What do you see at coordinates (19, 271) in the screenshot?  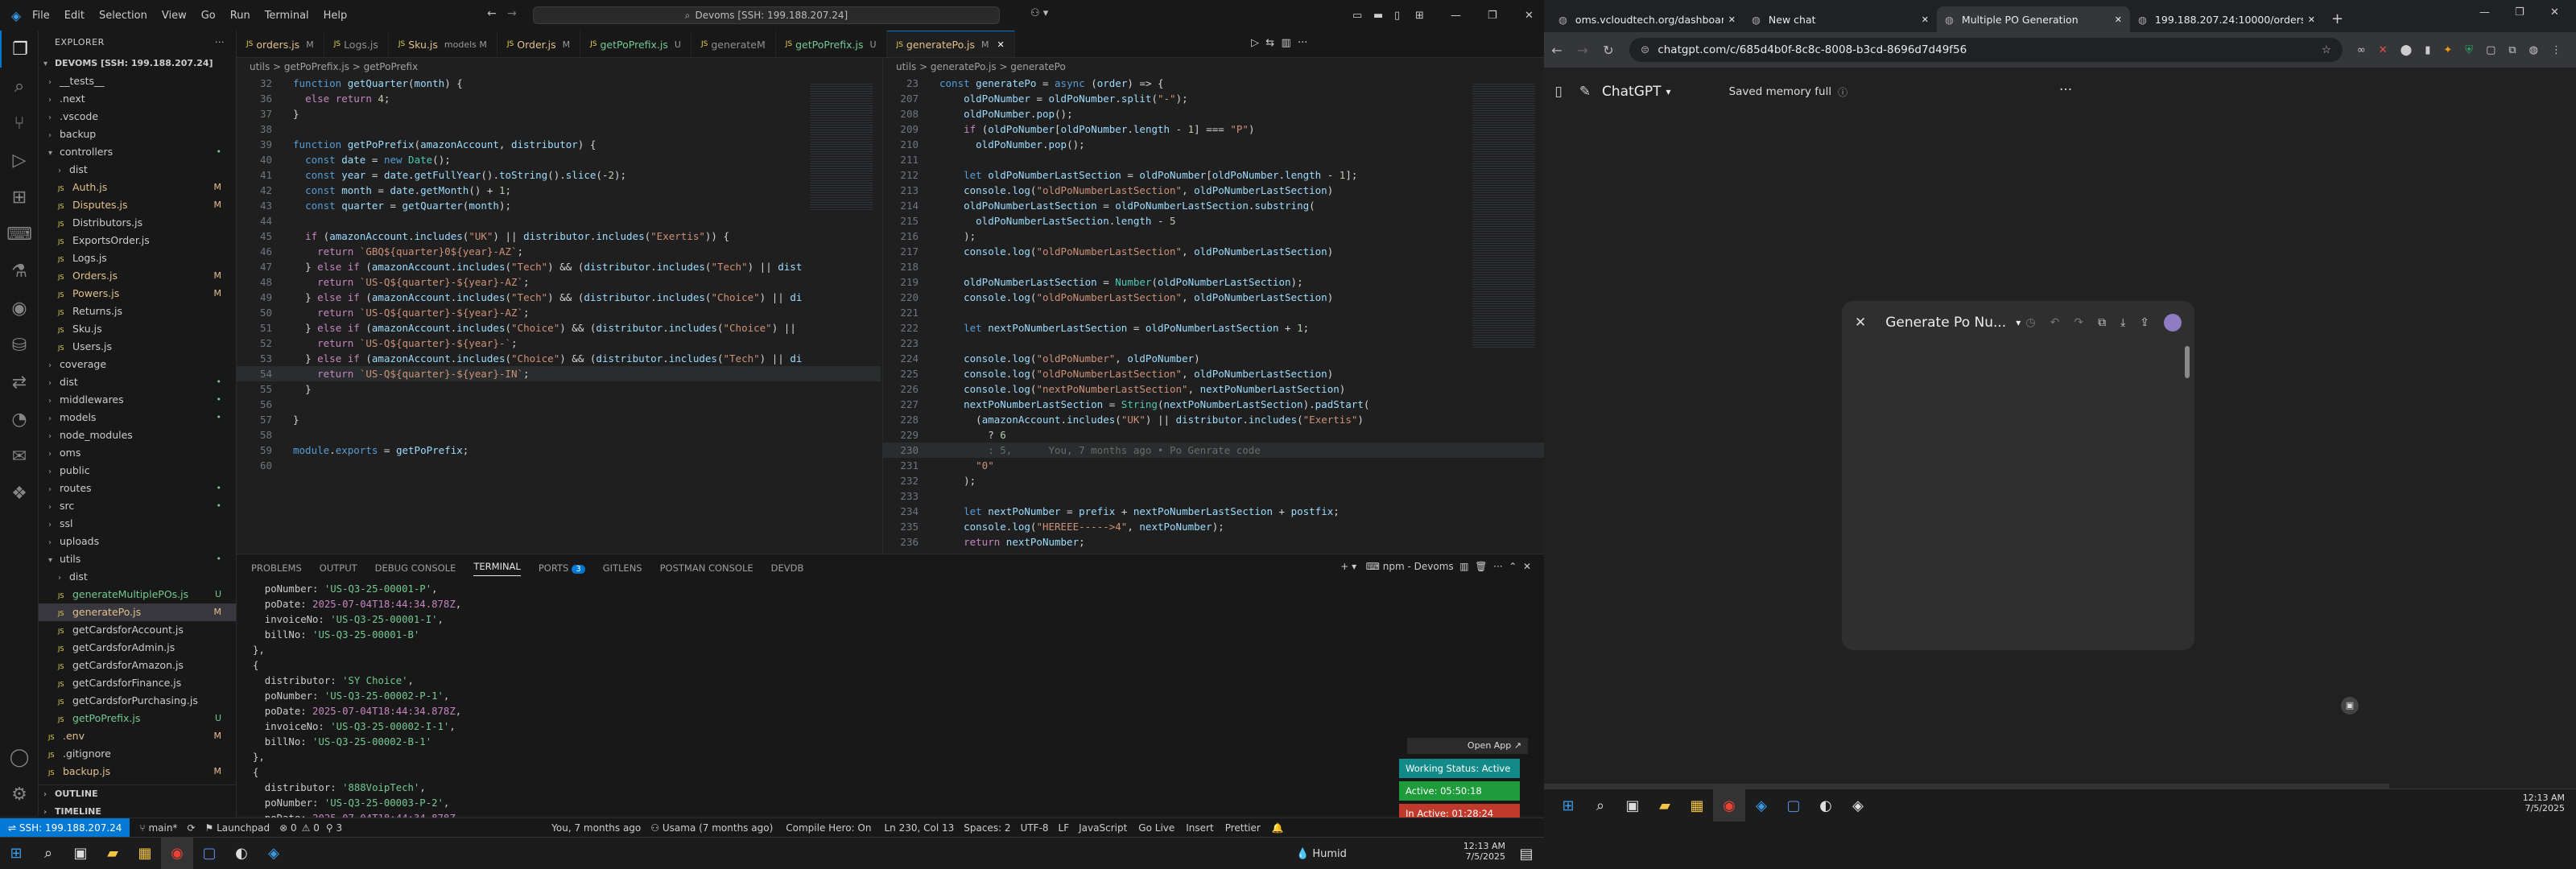 I see `testing-icon: ⚗` at bounding box center [19, 271].